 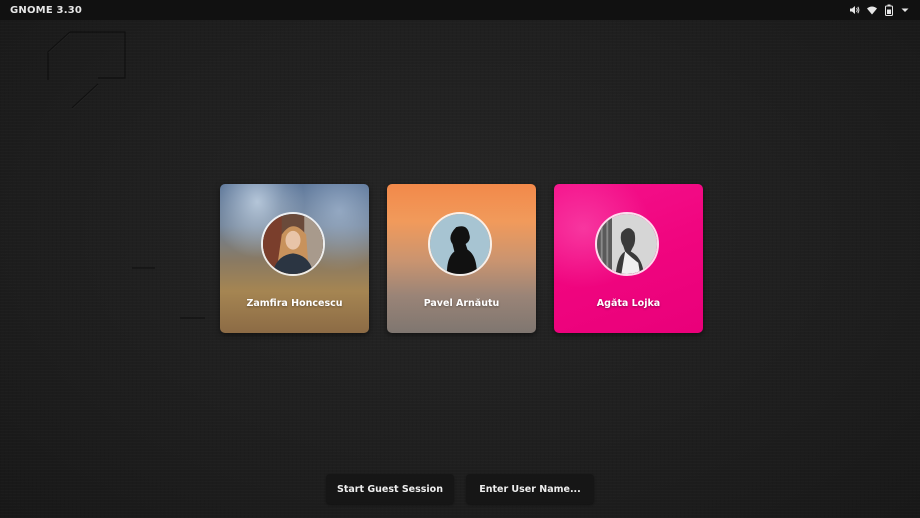 What do you see at coordinates (628, 303) in the screenshot?
I see `user-name: Agăta Lojka` at bounding box center [628, 303].